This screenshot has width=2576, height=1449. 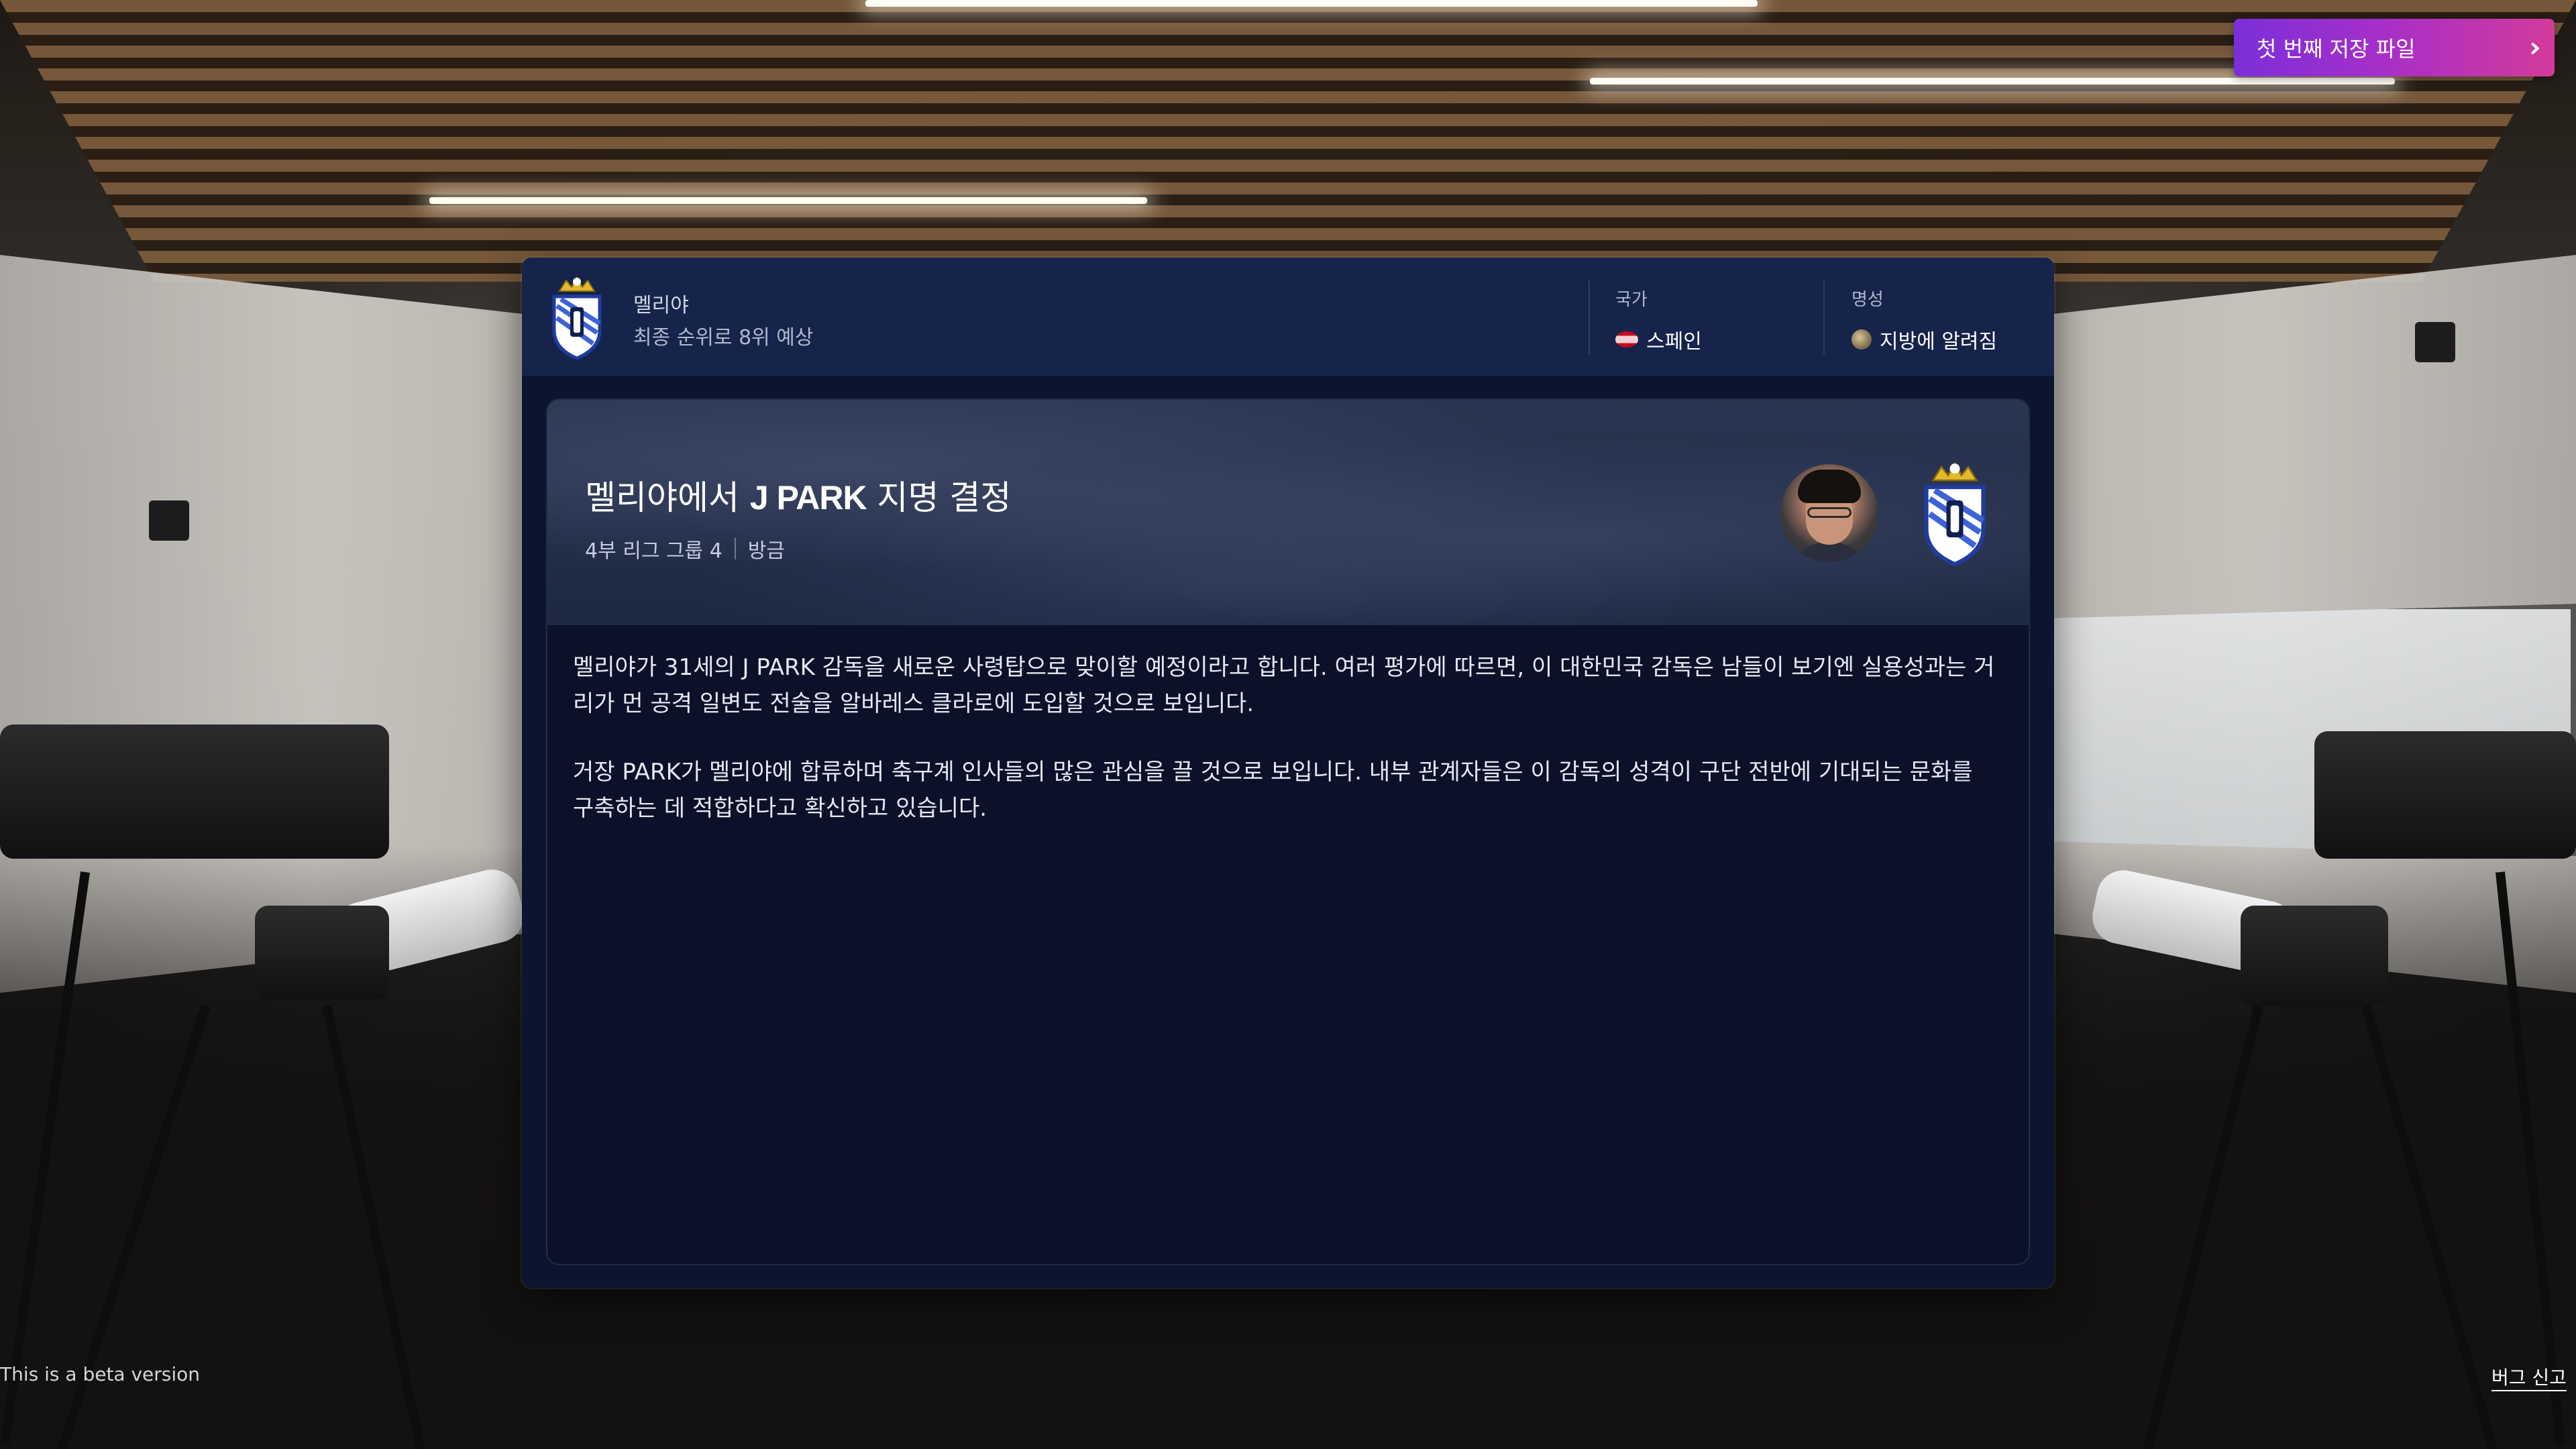 I want to click on nationality-label: 국가, so click(x=1631, y=300).